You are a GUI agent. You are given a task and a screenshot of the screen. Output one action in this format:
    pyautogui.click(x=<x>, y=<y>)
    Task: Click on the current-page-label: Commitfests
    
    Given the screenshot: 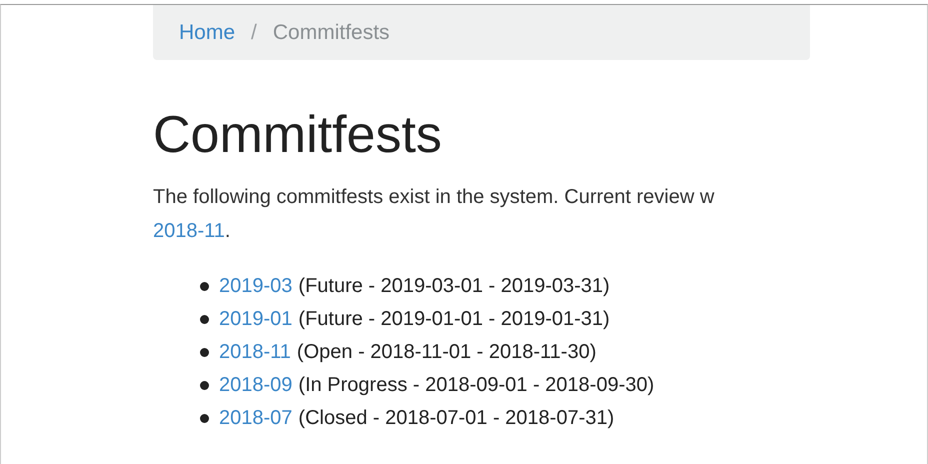 What is the action you would take?
    pyautogui.click(x=331, y=32)
    